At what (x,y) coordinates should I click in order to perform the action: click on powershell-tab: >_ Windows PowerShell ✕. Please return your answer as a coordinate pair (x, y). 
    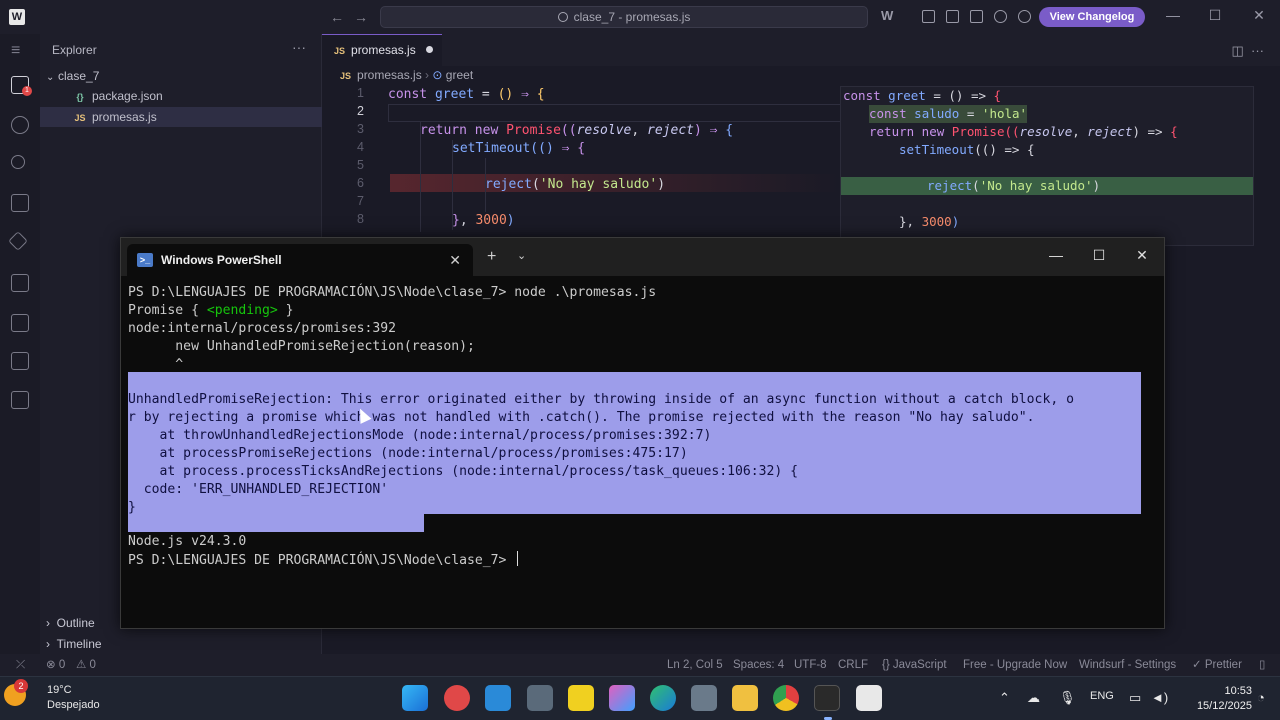
    Looking at the image, I should click on (300, 260).